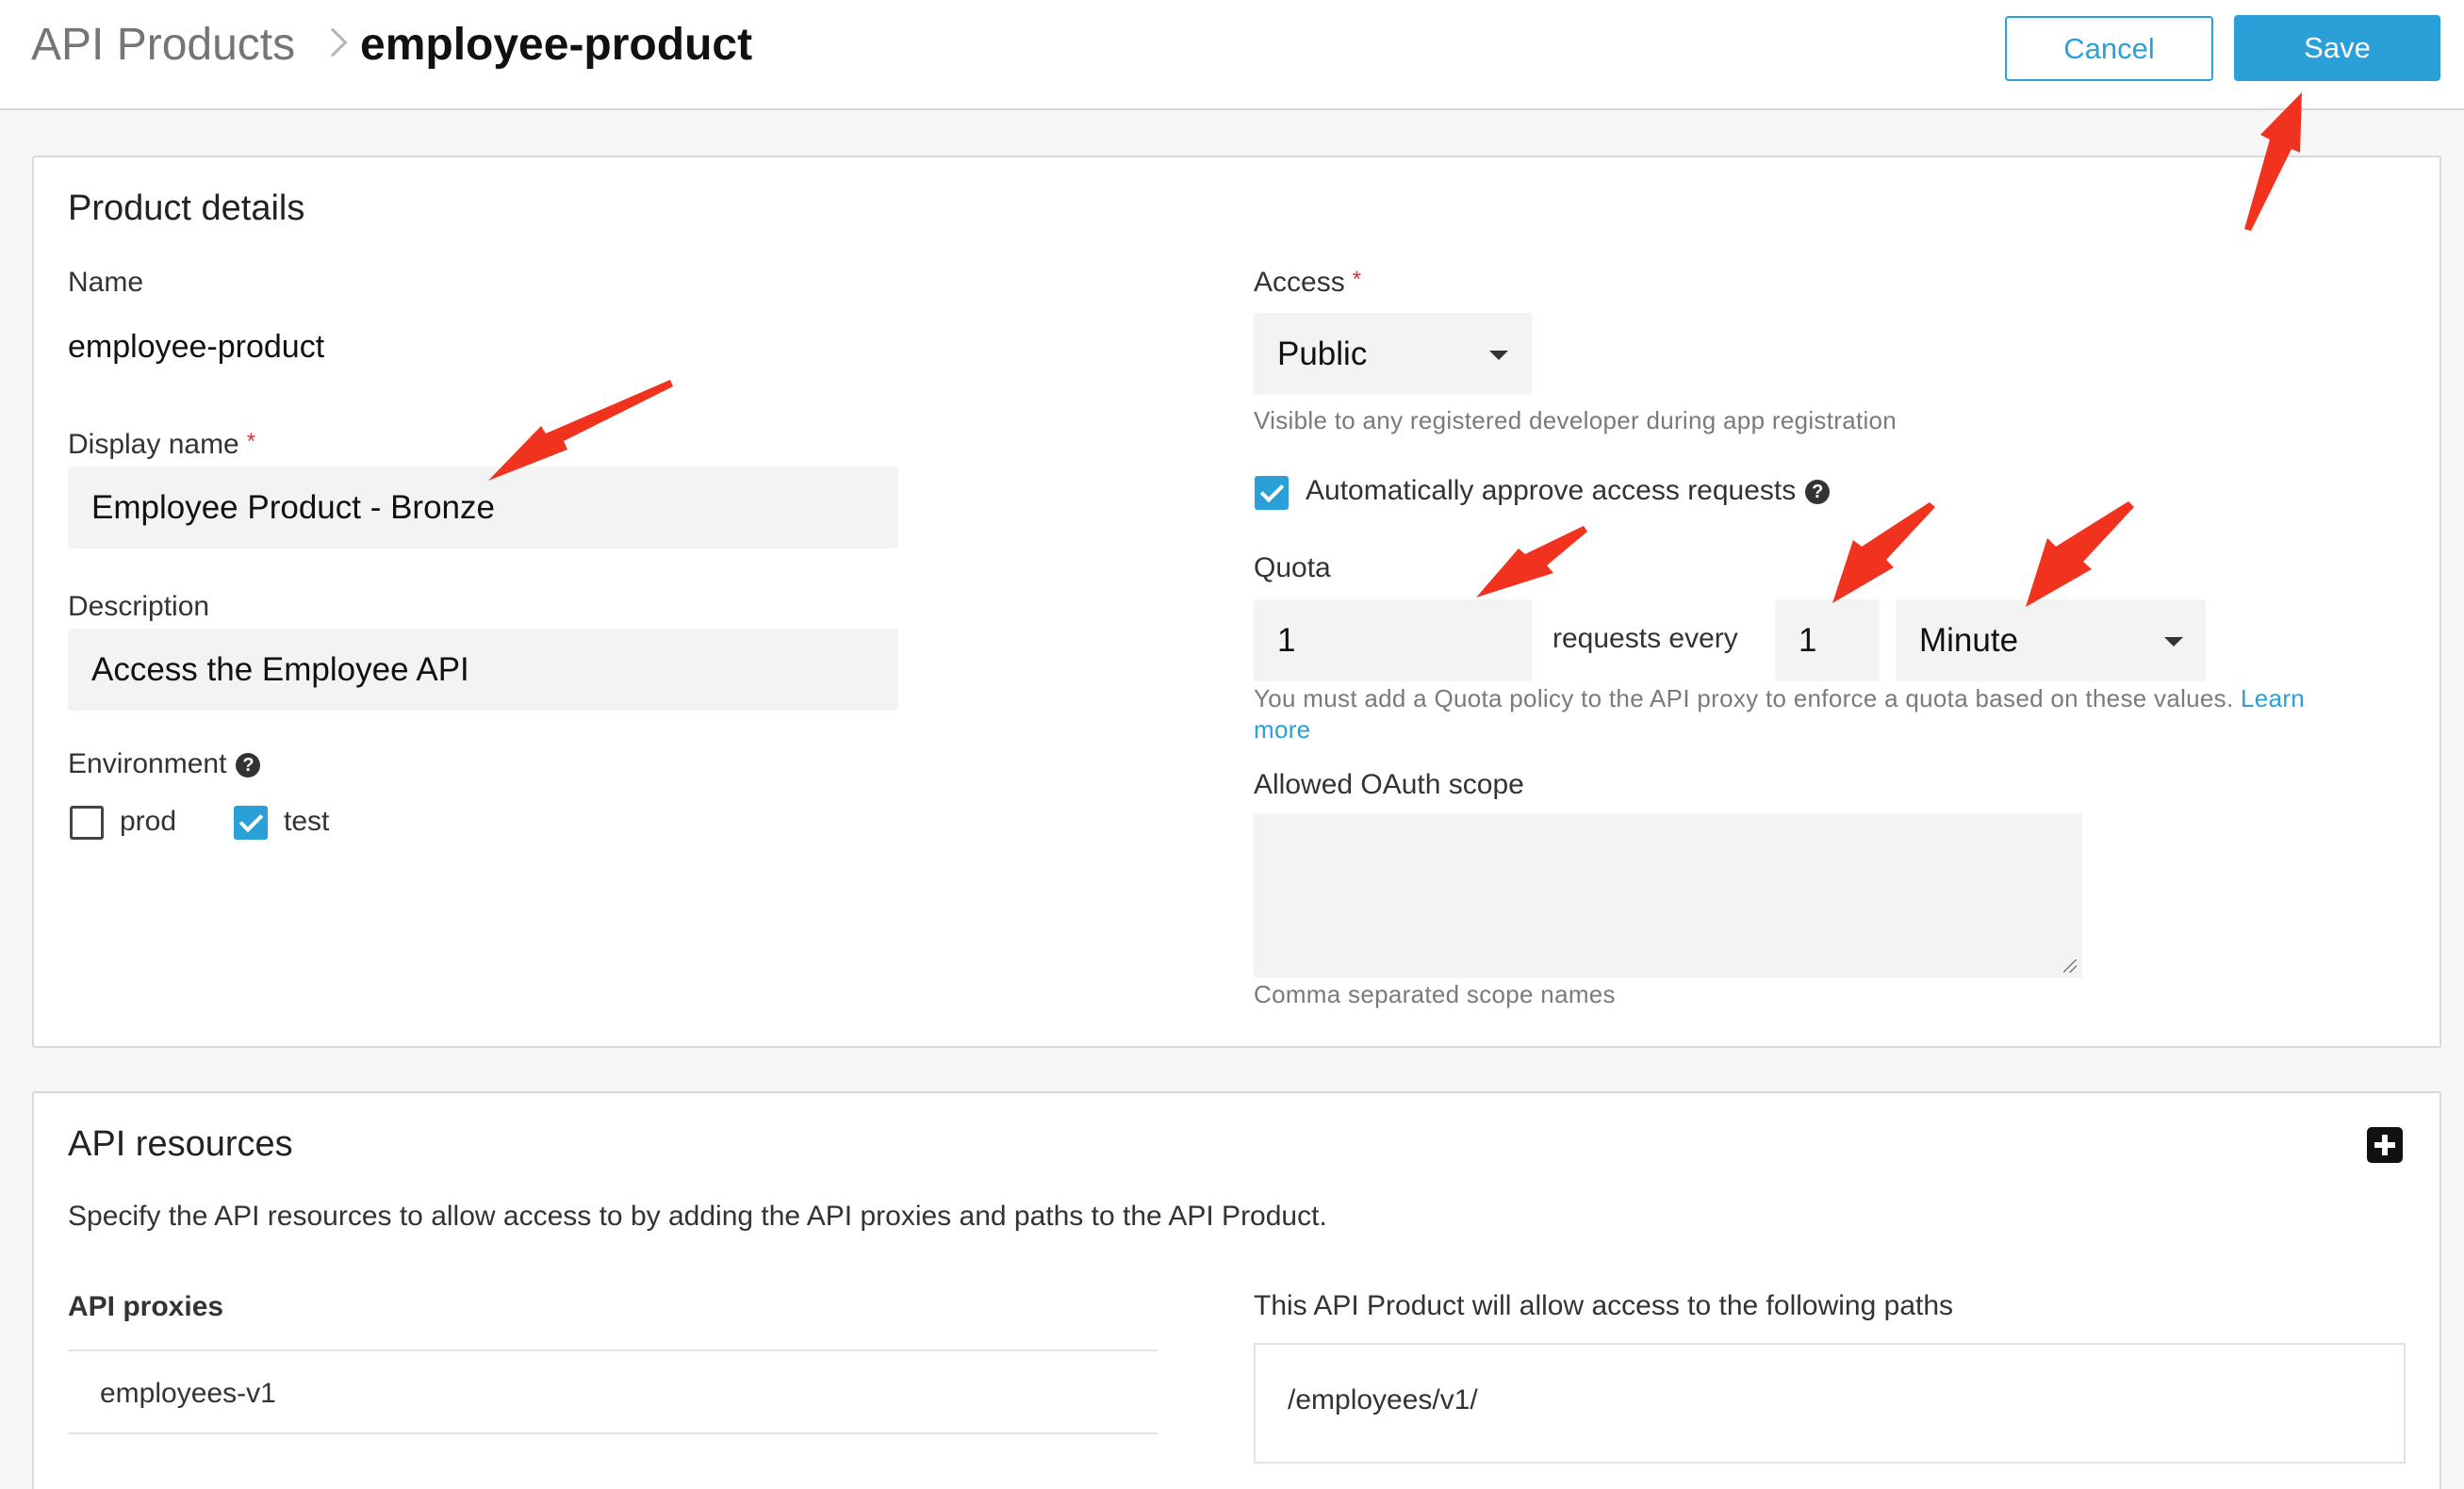  I want to click on save-button: Save, so click(2337, 48).